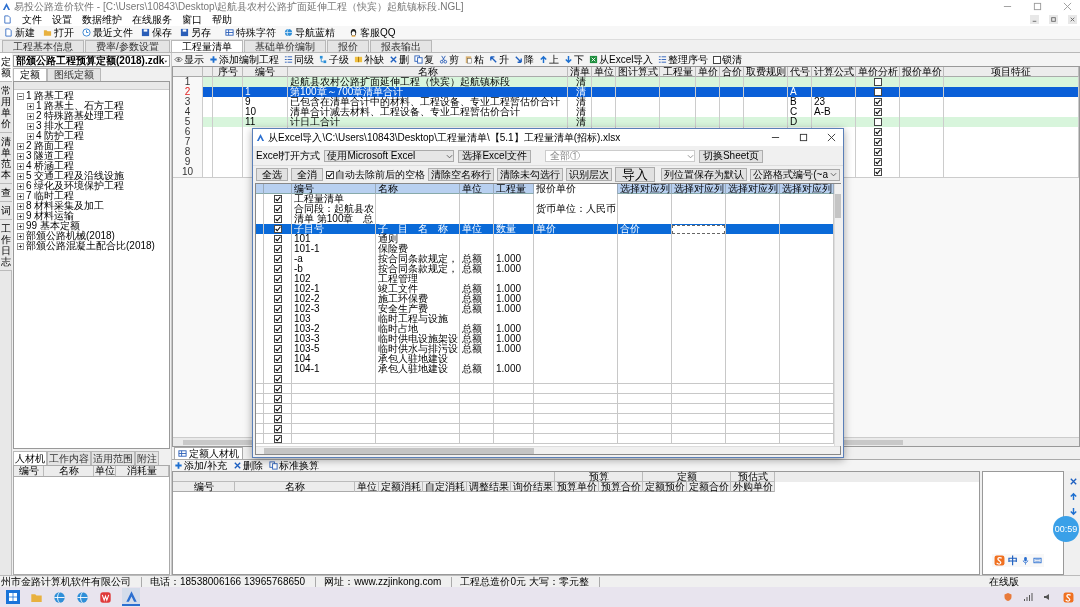  I want to click on toolbar-button: 显示, so click(189, 59).